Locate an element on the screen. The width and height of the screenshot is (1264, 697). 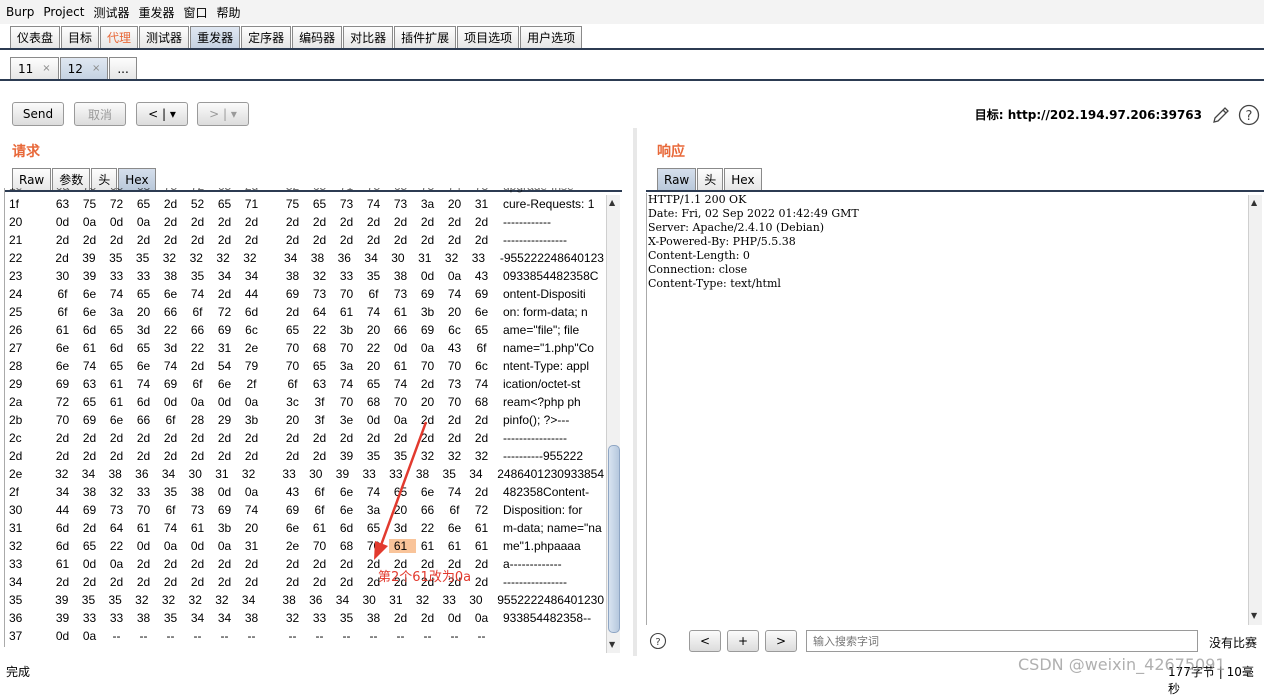
menu-project: Project is located at coordinates (63, 12).